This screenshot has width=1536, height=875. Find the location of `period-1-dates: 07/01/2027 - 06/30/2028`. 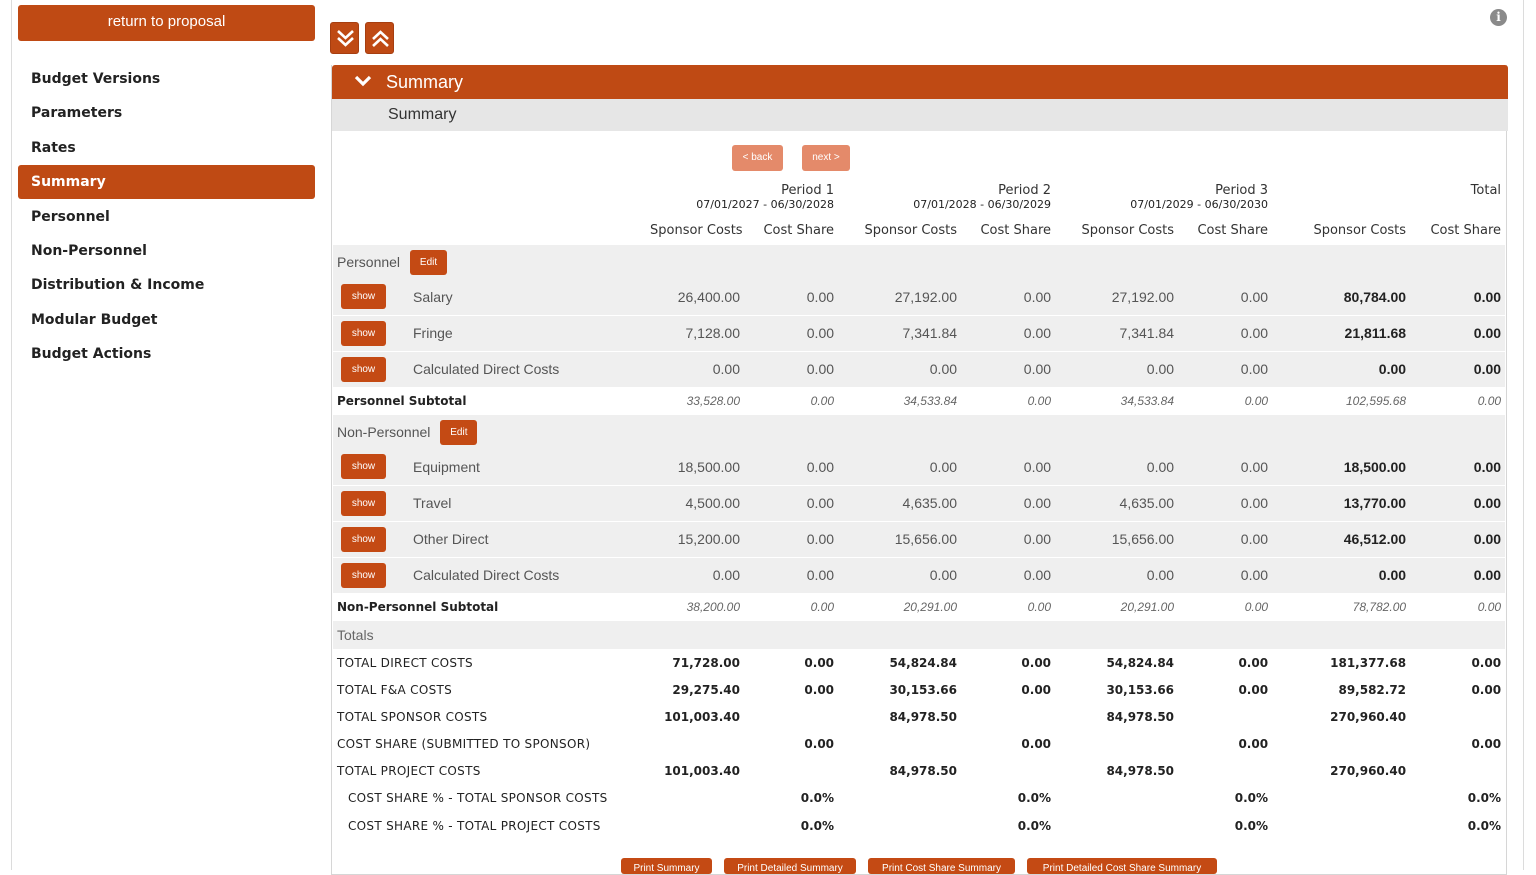

period-1-dates: 07/01/2027 - 06/30/2028 is located at coordinates (765, 204).